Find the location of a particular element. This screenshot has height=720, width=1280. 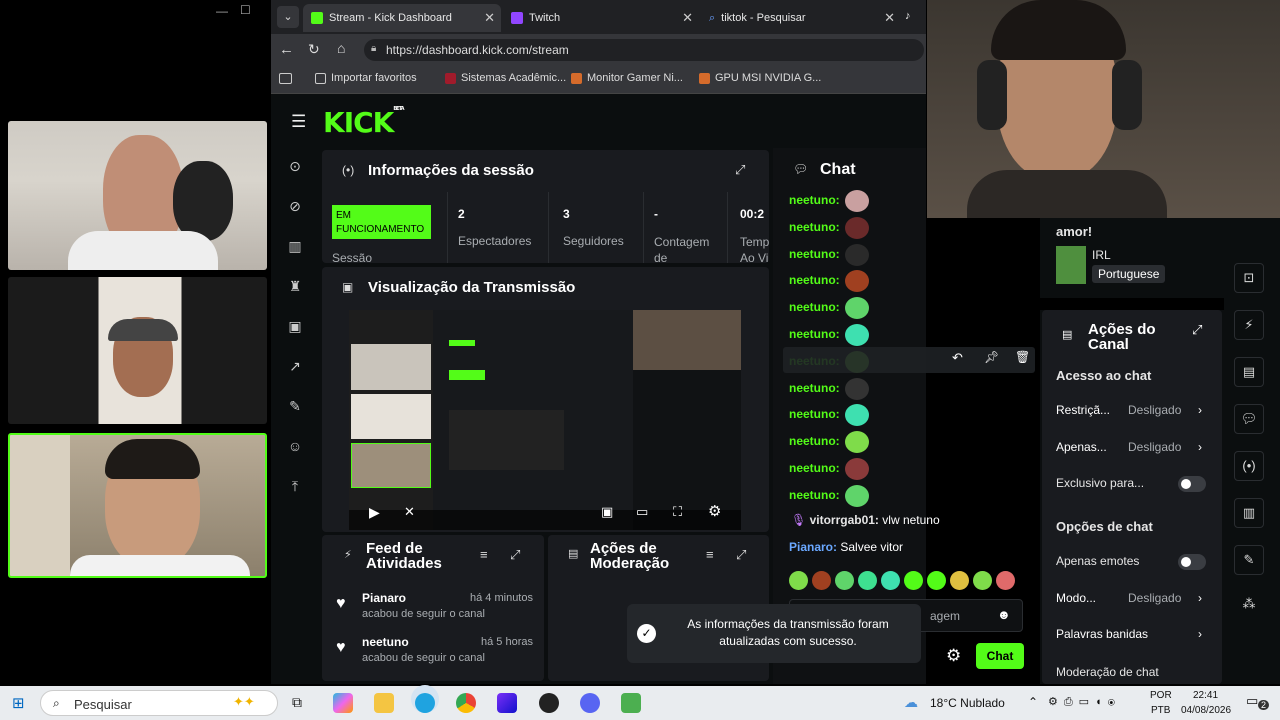

trophy-icon: ♜ is located at coordinates (295, 286).